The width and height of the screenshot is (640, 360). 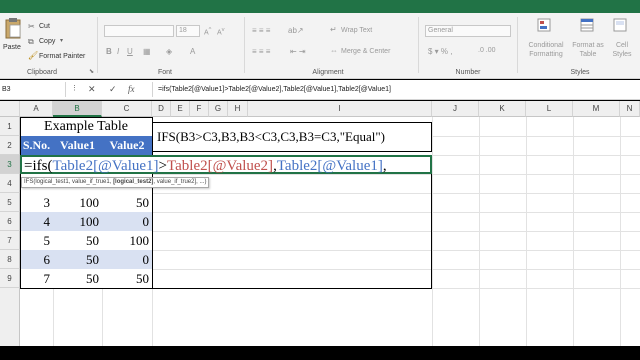 What do you see at coordinates (320, 353) in the screenshot?
I see `status-area` at bounding box center [320, 353].